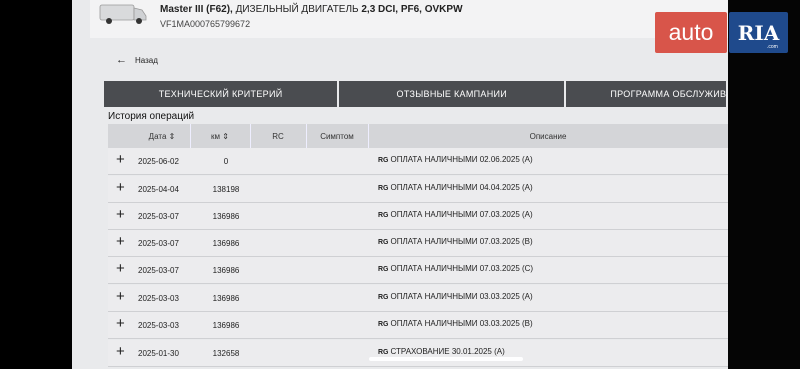 This screenshot has width=800, height=369. I want to click on section-title: История операций, so click(151, 116).